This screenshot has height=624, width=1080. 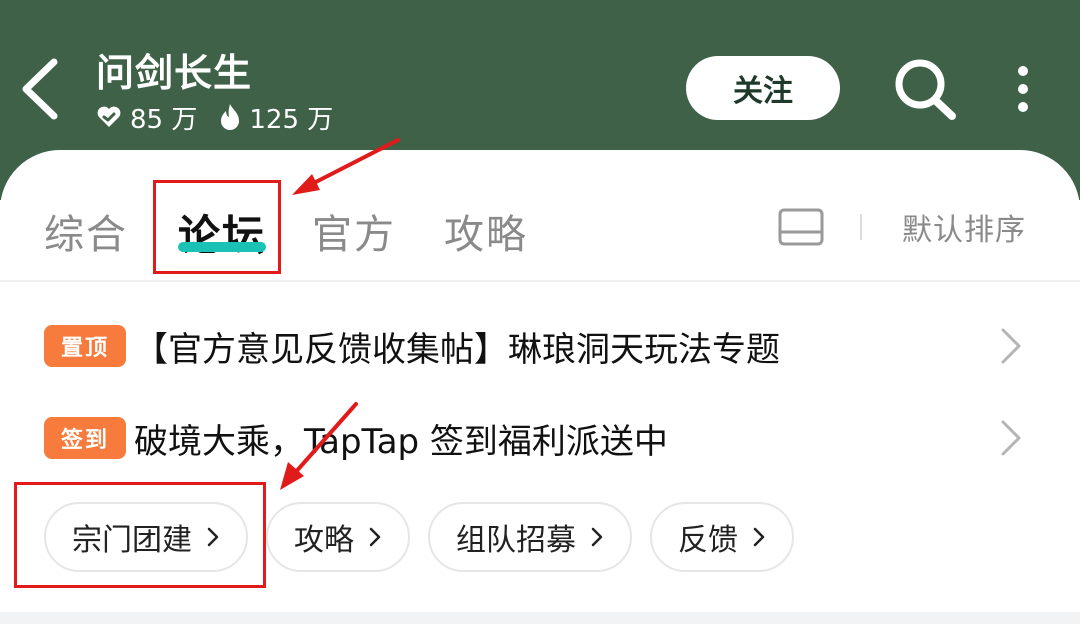 What do you see at coordinates (516, 540) in the screenshot?
I see `chip-label: 组队招募` at bounding box center [516, 540].